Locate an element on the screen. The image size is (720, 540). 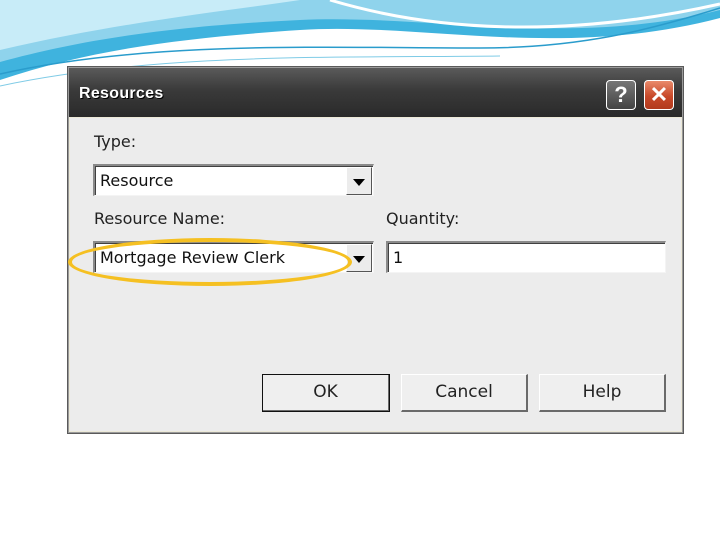
resource-name-value: Mortgage Review Clerk is located at coordinates (192, 257).